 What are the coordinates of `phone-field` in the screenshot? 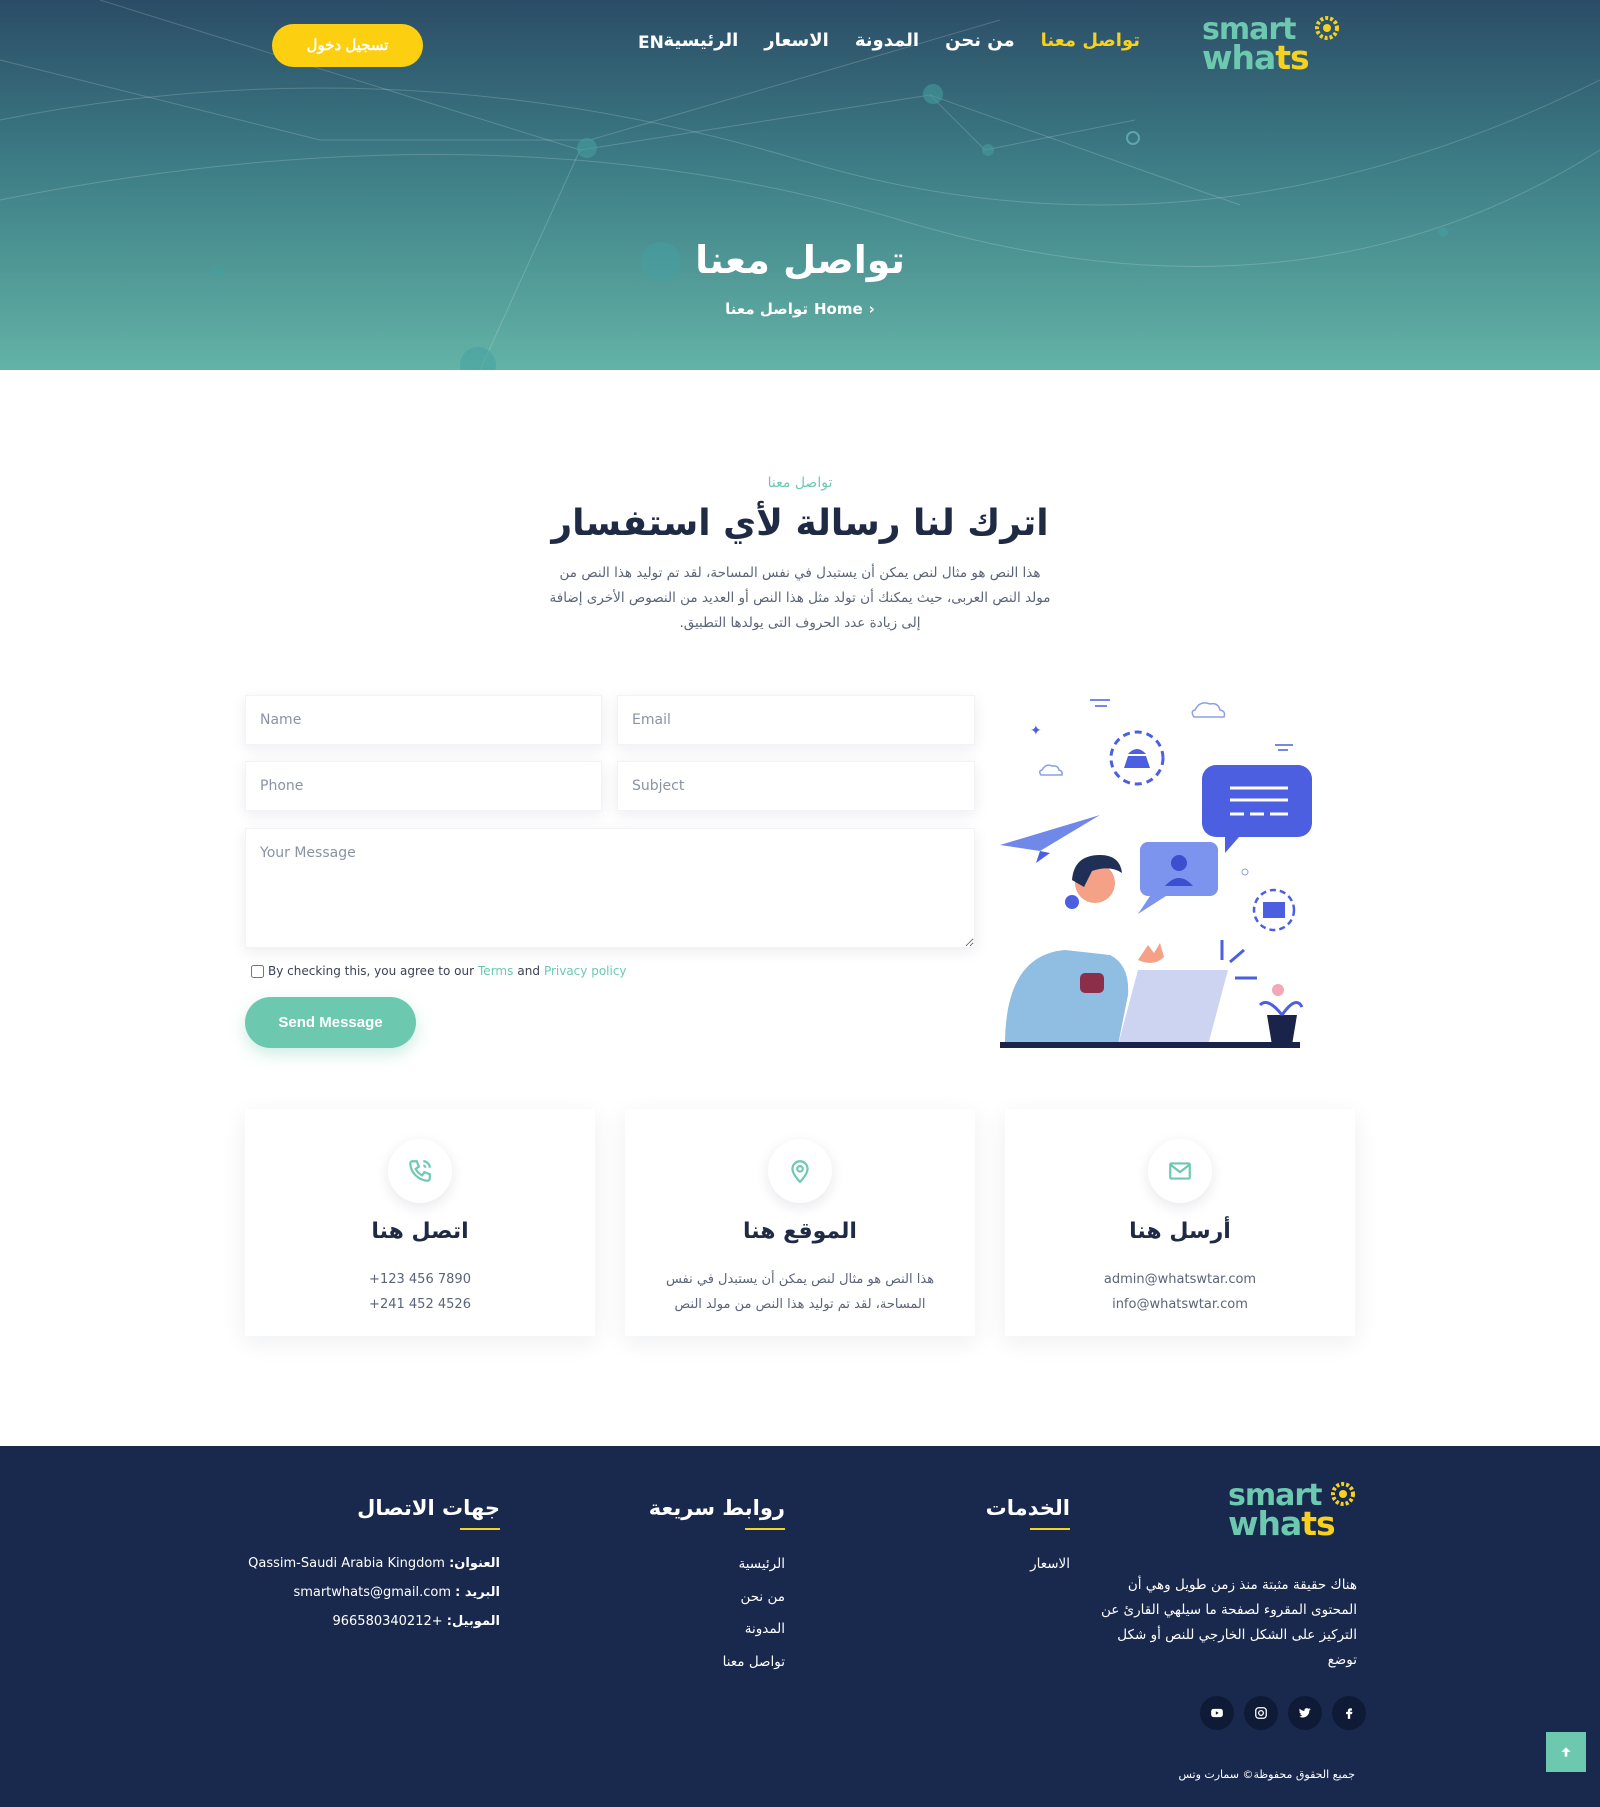 It's located at (423, 786).